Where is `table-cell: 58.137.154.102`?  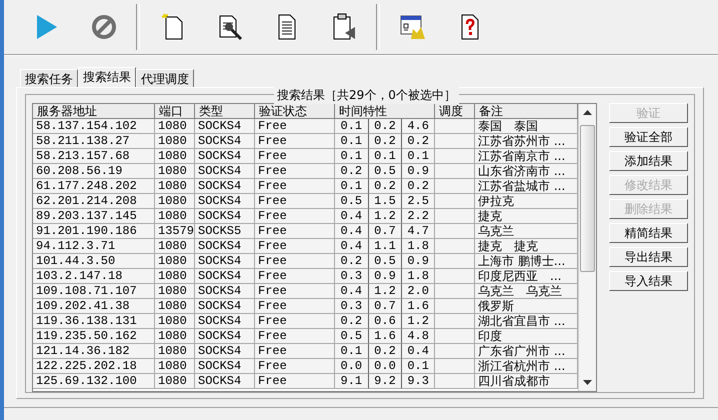 table-cell: 58.137.154.102 is located at coordinates (94, 126).